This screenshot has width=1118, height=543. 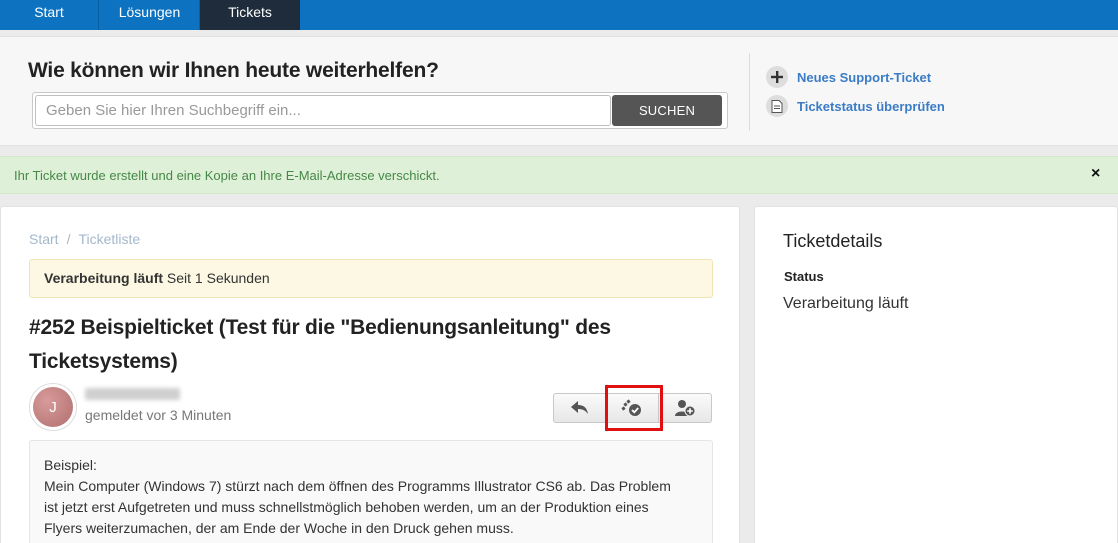 What do you see at coordinates (804, 276) in the screenshot?
I see `status-key: Status` at bounding box center [804, 276].